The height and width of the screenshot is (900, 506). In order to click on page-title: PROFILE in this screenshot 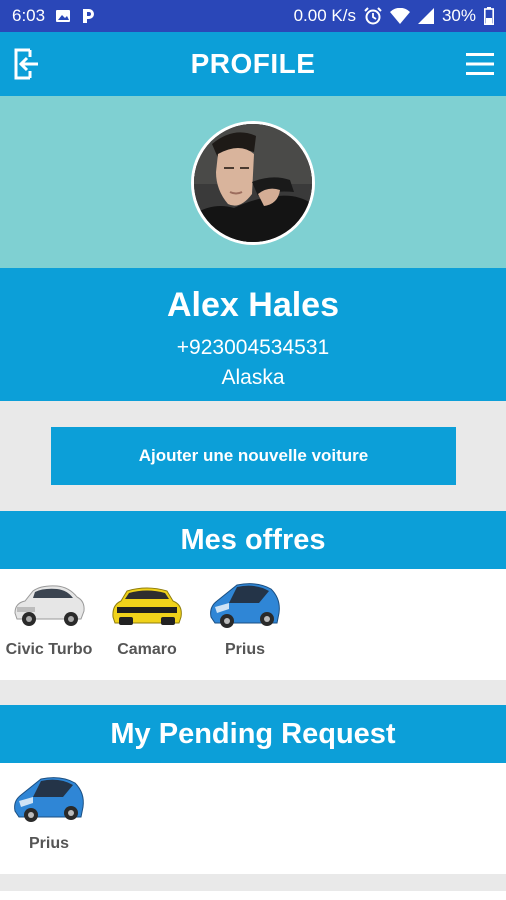, I will do `click(253, 63)`.